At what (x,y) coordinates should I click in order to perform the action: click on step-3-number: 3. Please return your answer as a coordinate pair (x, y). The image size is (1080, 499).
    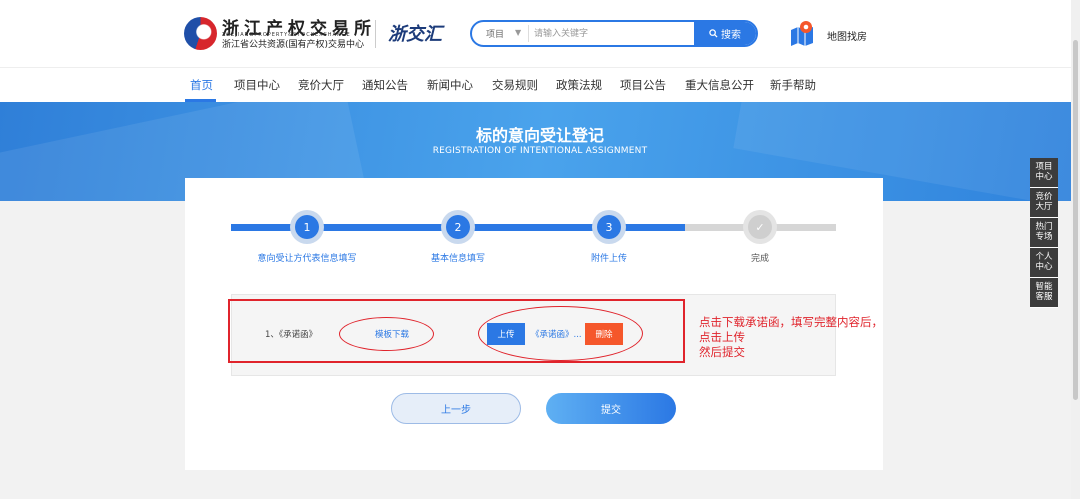
    Looking at the image, I should click on (609, 227).